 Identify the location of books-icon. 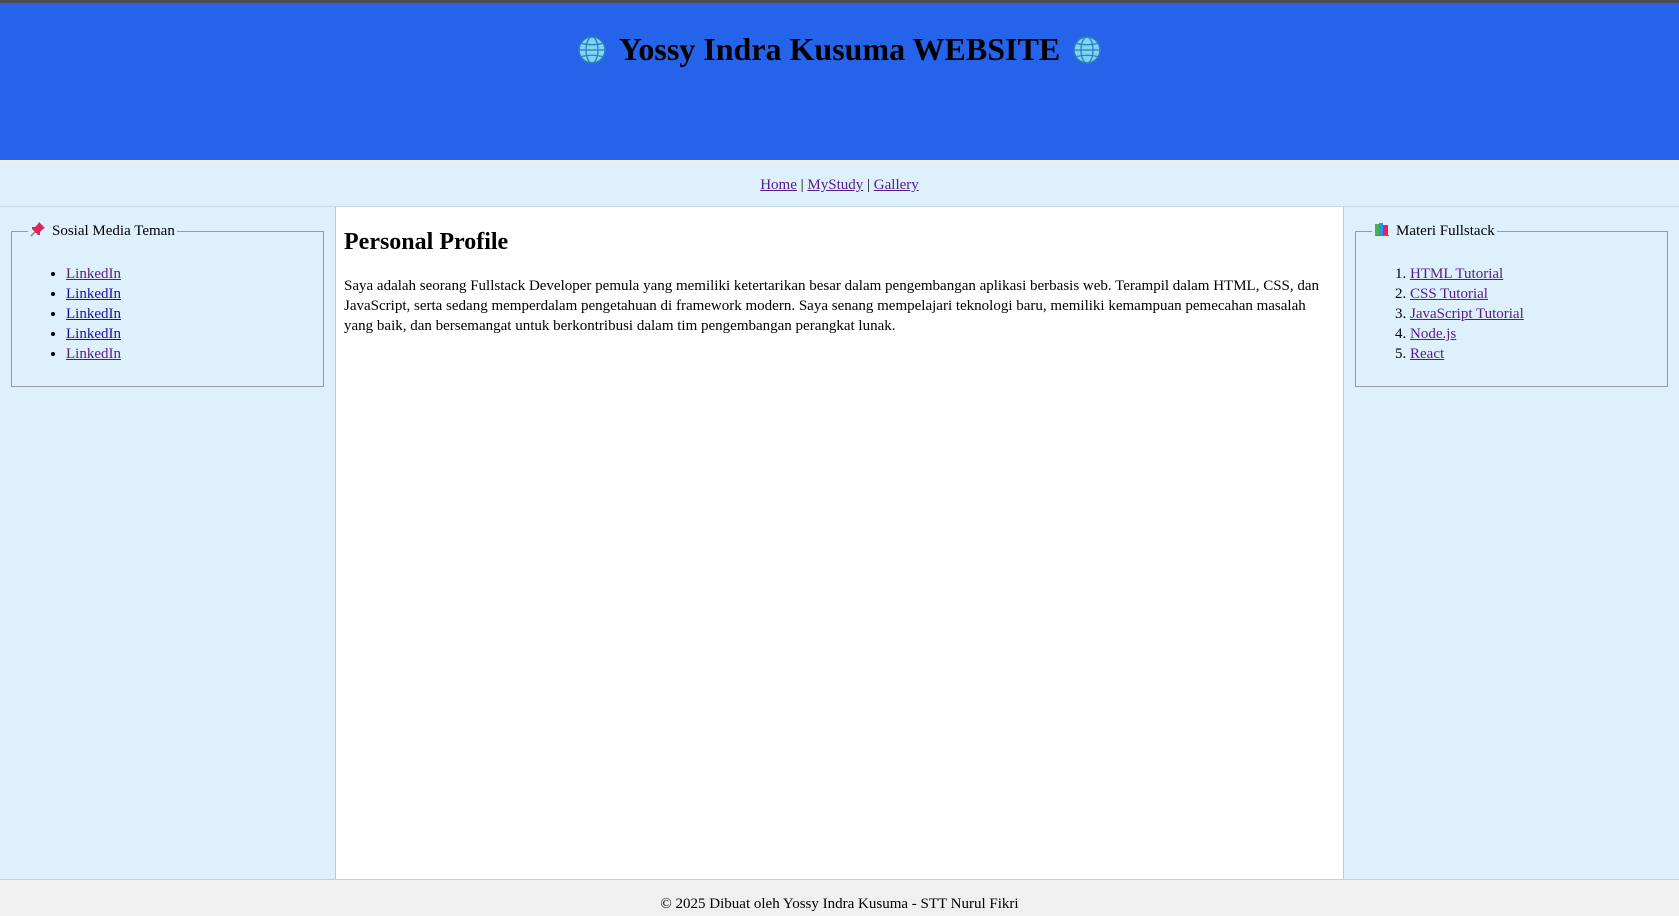
(1382, 231).